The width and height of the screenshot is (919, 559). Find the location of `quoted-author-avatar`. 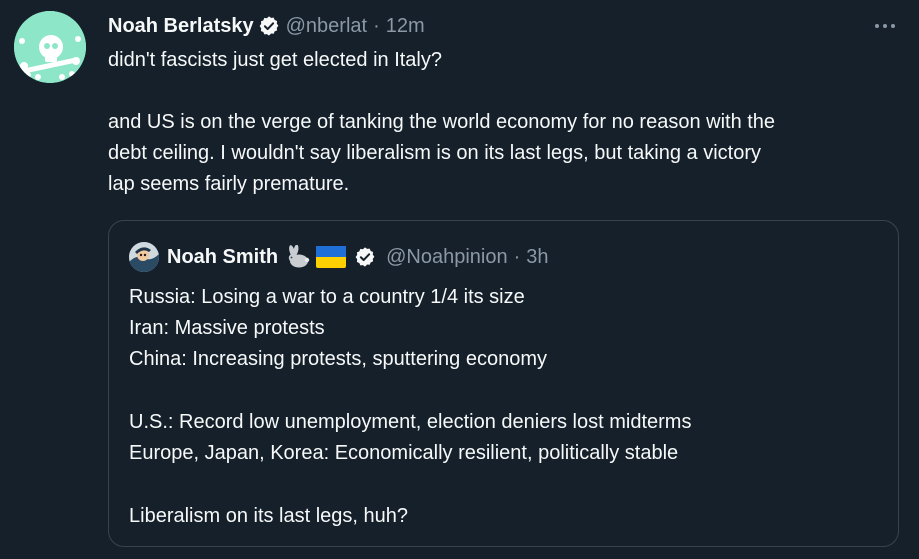

quoted-author-avatar is located at coordinates (144, 257).